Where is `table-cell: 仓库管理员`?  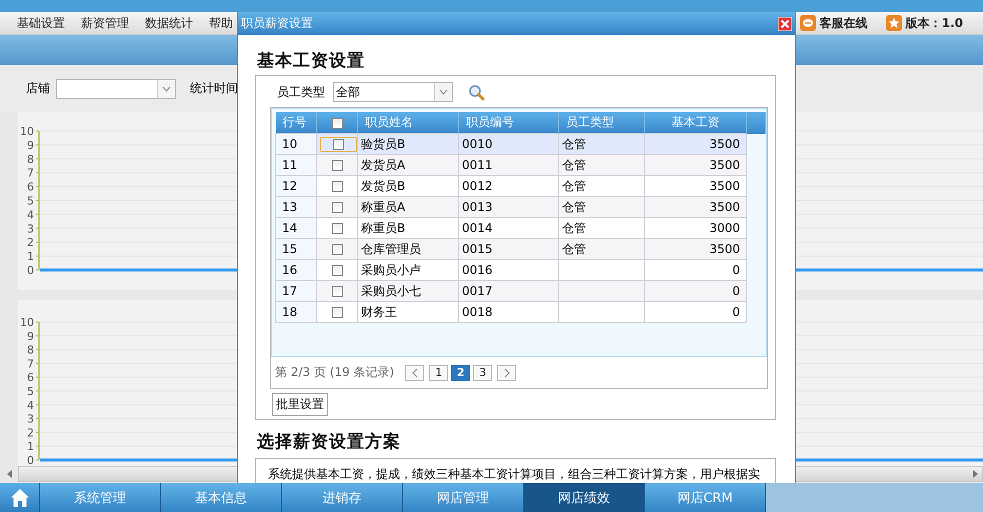 table-cell: 仓库管理员 is located at coordinates (408, 249).